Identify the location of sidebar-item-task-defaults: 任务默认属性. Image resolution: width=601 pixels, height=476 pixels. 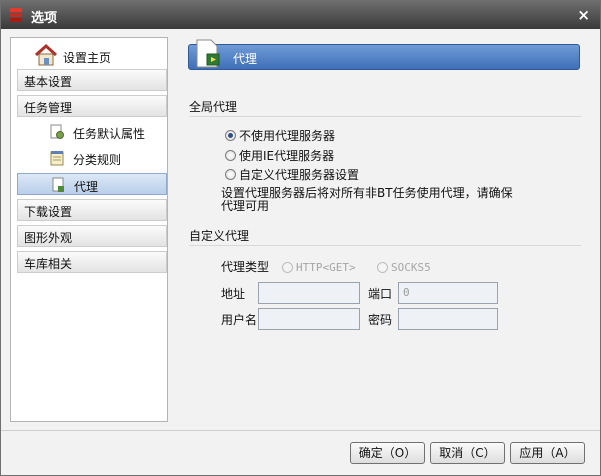
(92, 132).